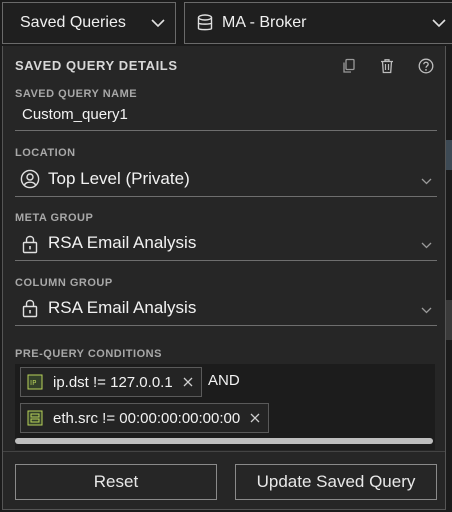  Describe the element at coordinates (75, 114) in the screenshot. I see `name-input: Custom_query1` at that location.